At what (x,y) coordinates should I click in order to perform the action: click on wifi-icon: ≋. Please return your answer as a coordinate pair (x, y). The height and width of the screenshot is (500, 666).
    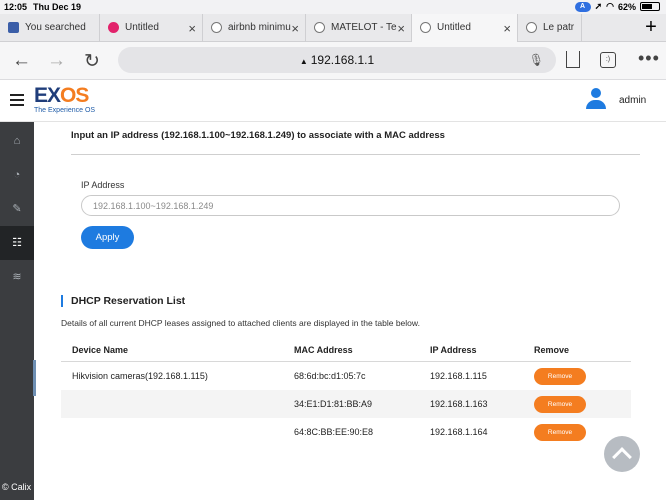
    Looking at the image, I should click on (17, 277).